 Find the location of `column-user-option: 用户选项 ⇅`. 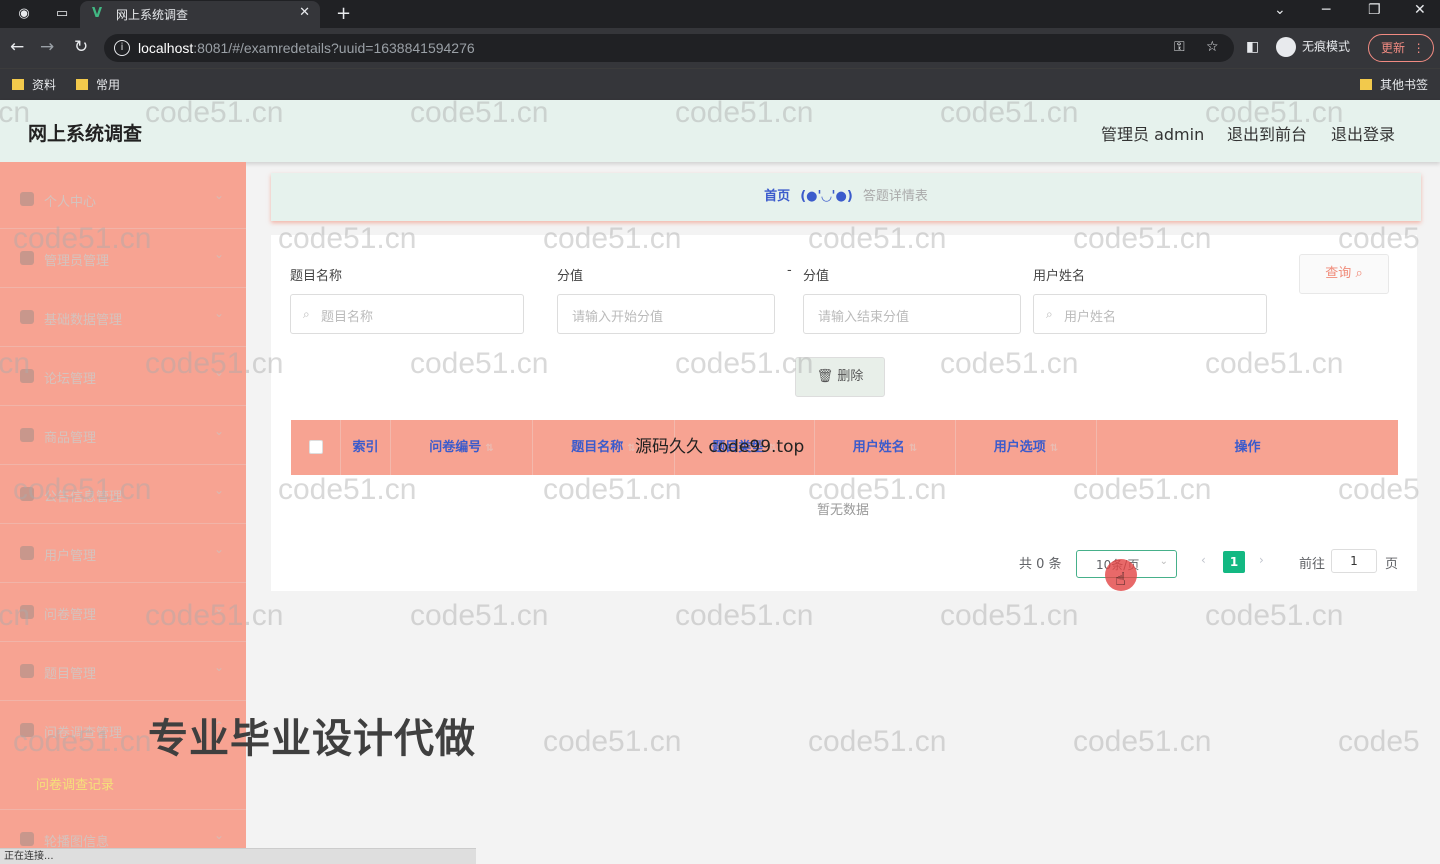

column-user-option: 用户选项 ⇅ is located at coordinates (1026, 447).